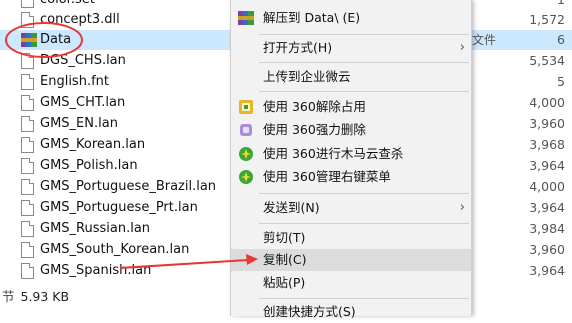 Image resolution: width=572 pixels, height=323 pixels. What do you see at coordinates (246, 107) in the screenshot?
I see `unlock-icon` at bounding box center [246, 107].